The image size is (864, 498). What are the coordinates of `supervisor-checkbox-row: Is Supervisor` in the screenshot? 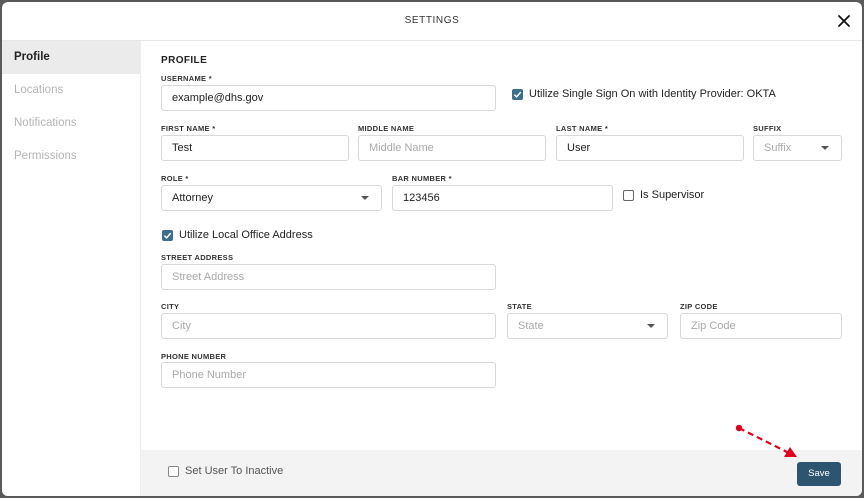 It's located at (663, 195).